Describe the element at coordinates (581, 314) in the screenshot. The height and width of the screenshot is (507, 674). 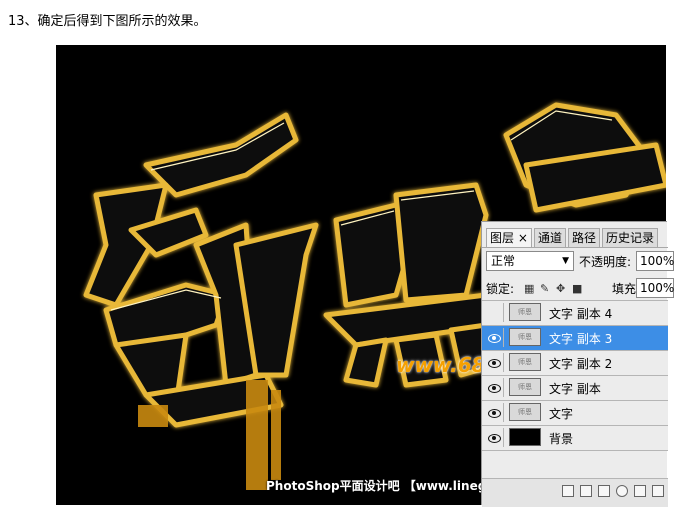
I see `layer-name: 文字 副本 4` at that location.